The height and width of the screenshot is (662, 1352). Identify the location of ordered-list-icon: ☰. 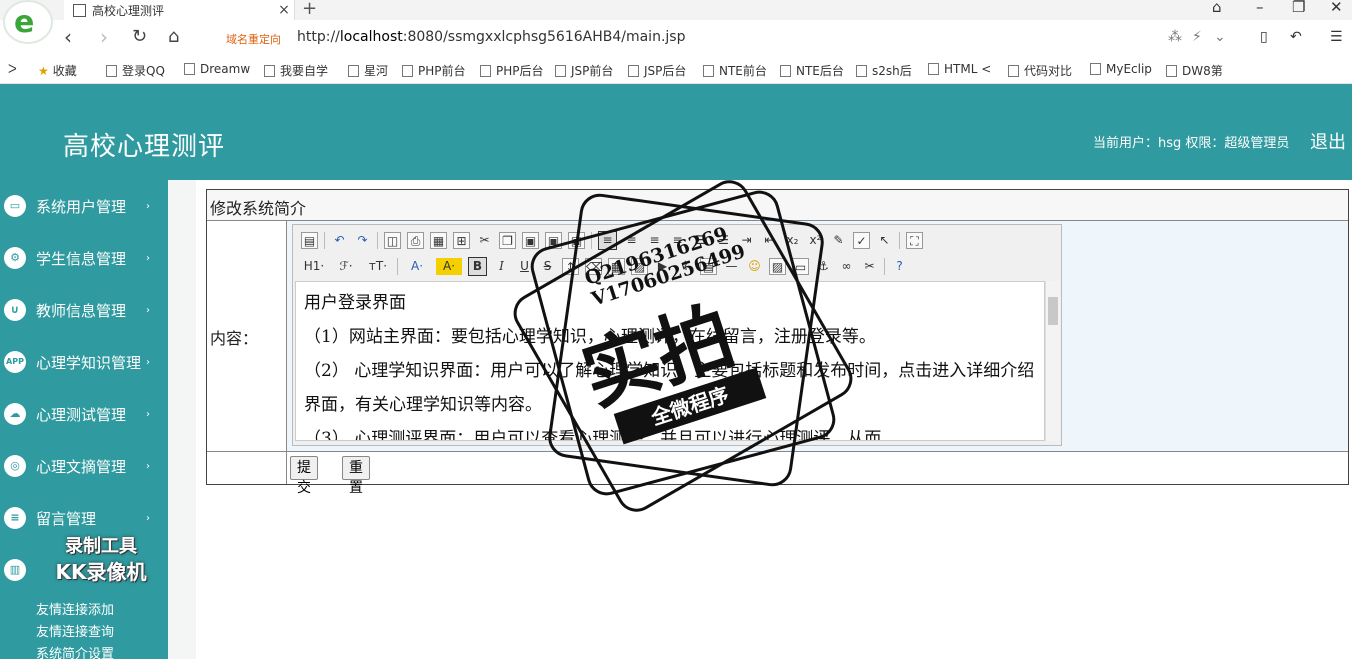
(700, 240).